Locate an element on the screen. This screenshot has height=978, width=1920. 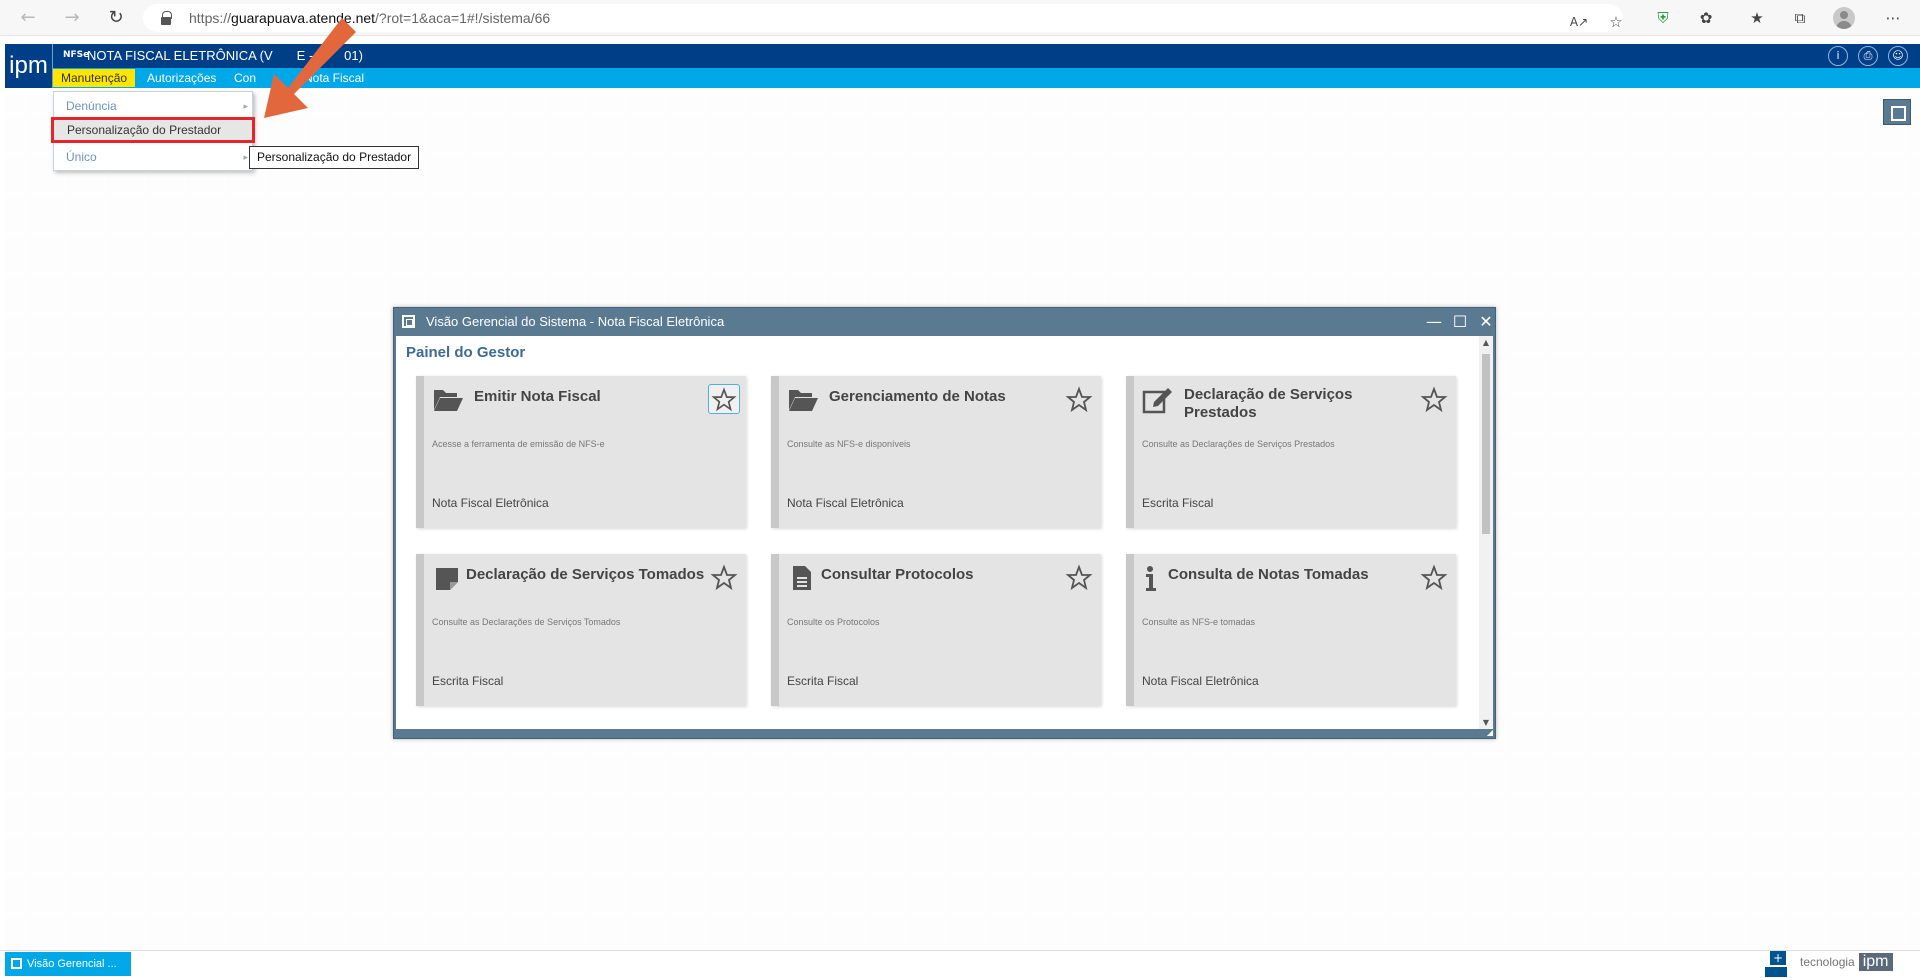
dropdown-item-label: Único is located at coordinates (81, 157).